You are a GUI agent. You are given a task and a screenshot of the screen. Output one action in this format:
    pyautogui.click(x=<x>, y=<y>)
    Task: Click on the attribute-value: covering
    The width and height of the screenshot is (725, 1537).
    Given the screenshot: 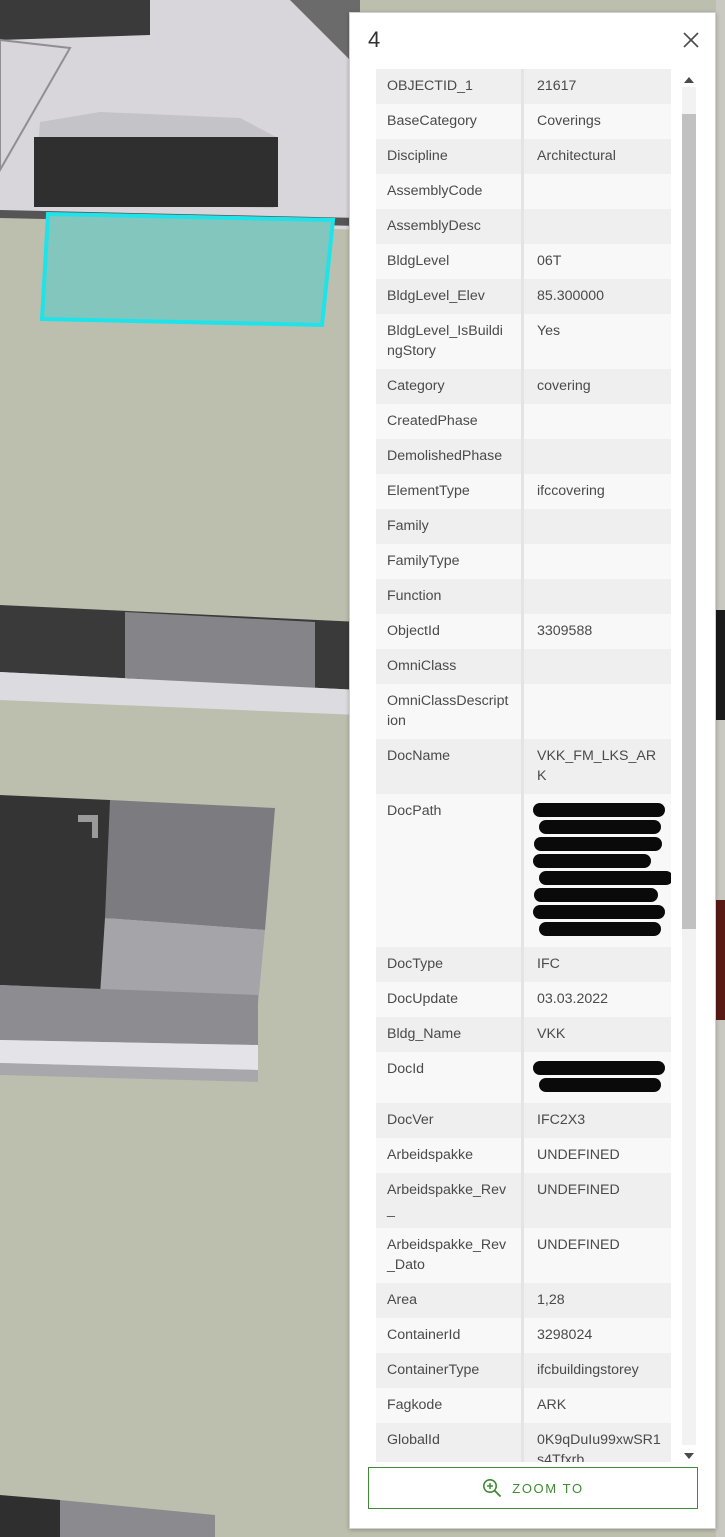 What is the action you would take?
    pyautogui.click(x=596, y=386)
    